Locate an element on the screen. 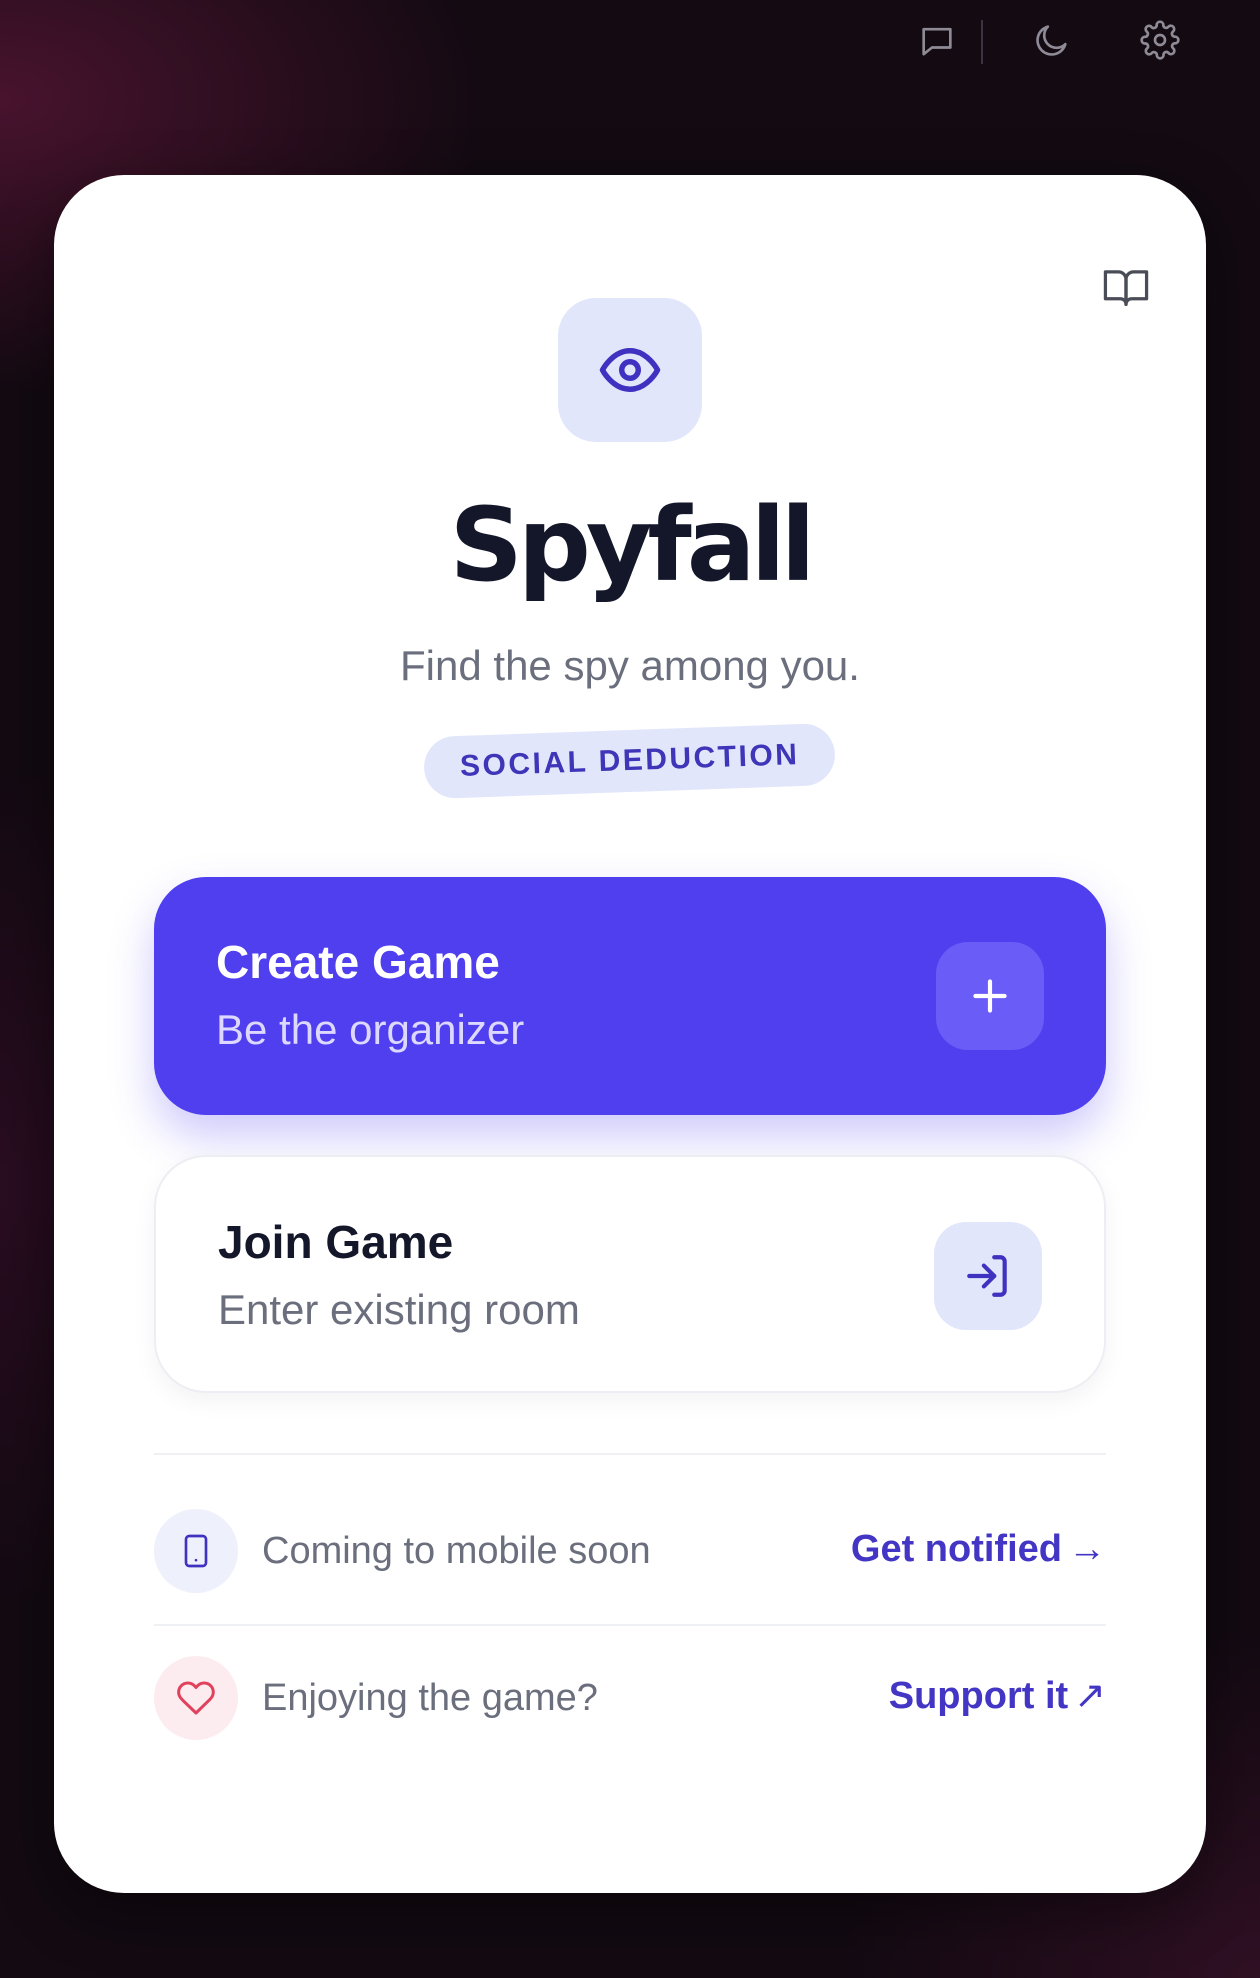  create-game-button: Create Game Be the organizer is located at coordinates (630, 996).